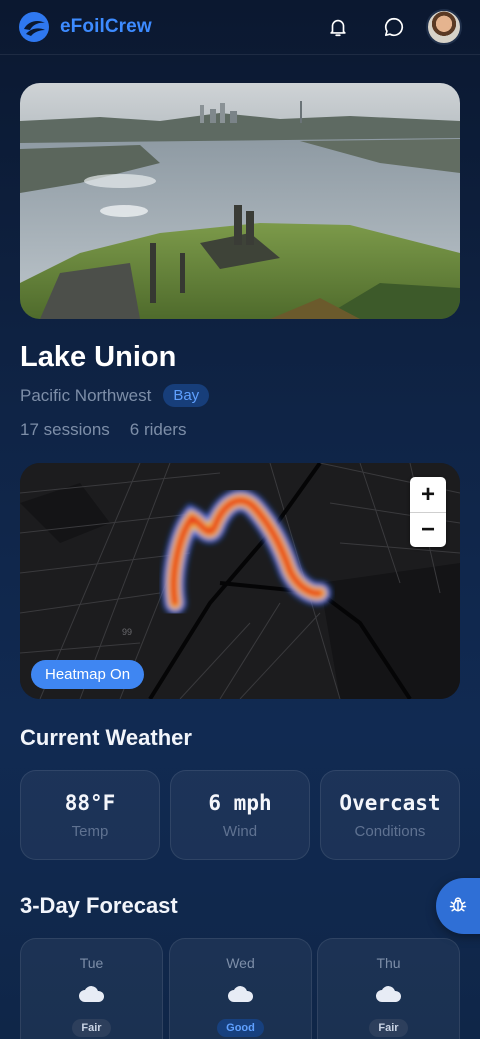 The image size is (480, 1039). I want to click on weather-value: Overcast, so click(390, 802).